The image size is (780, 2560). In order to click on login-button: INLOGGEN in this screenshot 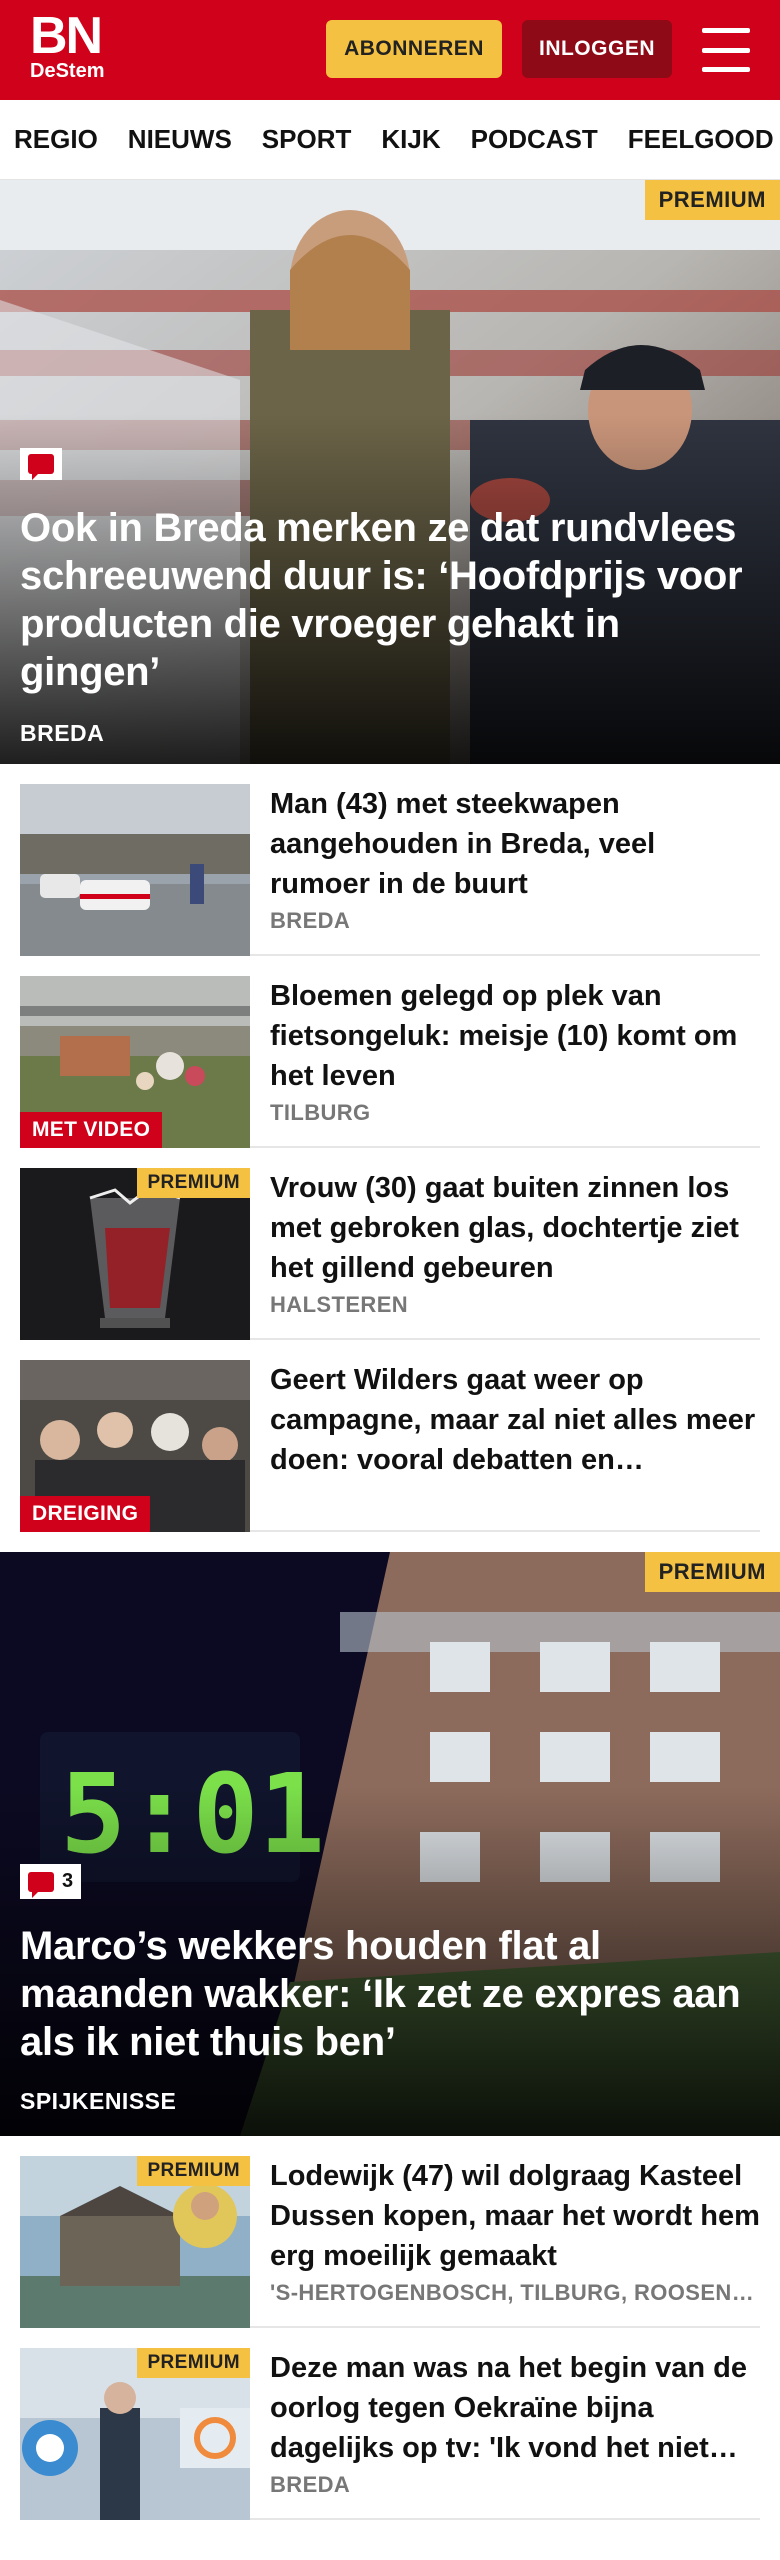, I will do `click(597, 49)`.